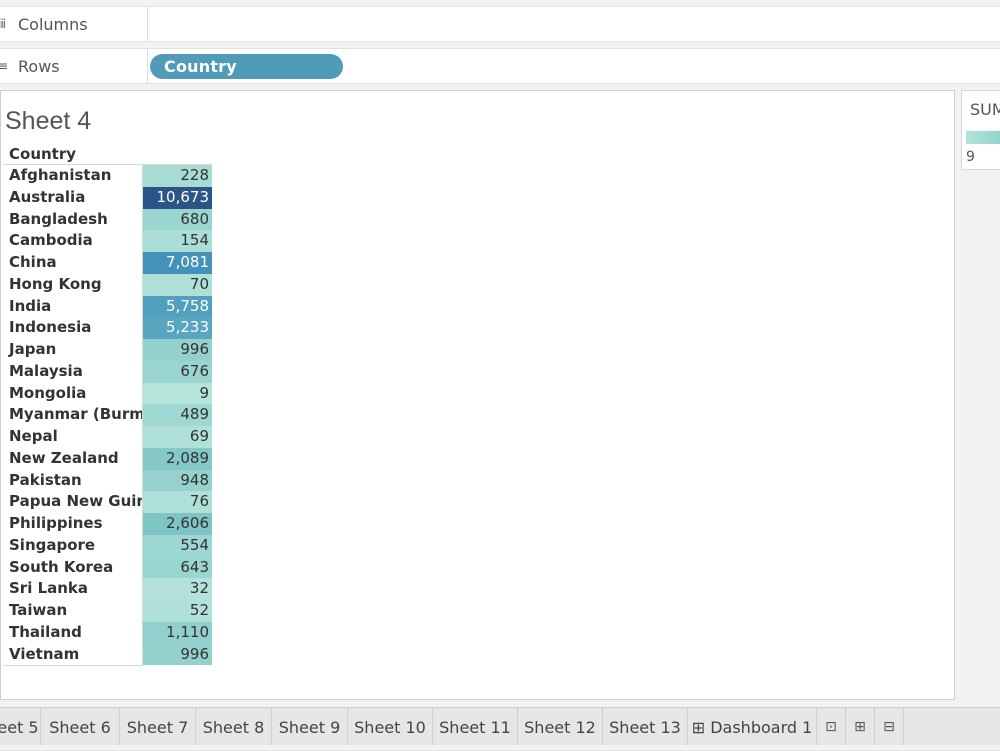 The image size is (1000, 751). Describe the element at coordinates (970, 157) in the screenshot. I see `legend-min-label: 9` at that location.